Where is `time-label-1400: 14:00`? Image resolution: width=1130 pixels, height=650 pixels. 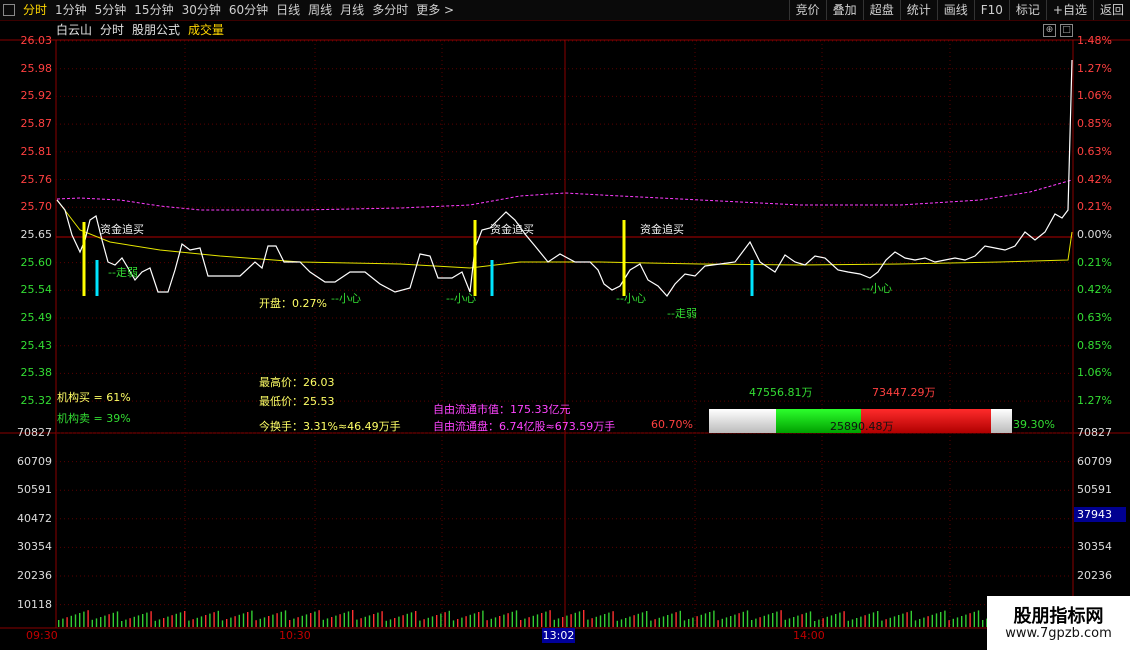 time-label-1400: 14:00 is located at coordinates (809, 635).